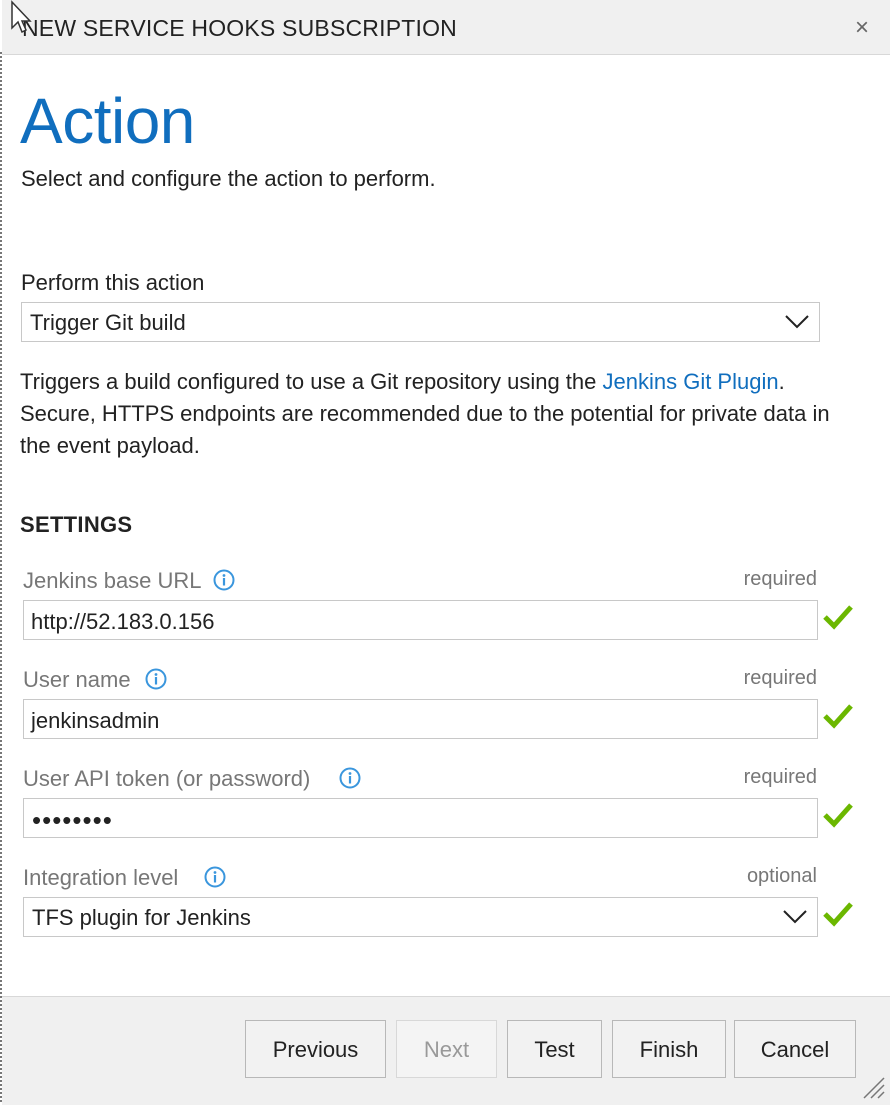  I want to click on dialog-titlebar: NEW SERVICE HOOKS SUBSCRIPTION ×, so click(446, 27).